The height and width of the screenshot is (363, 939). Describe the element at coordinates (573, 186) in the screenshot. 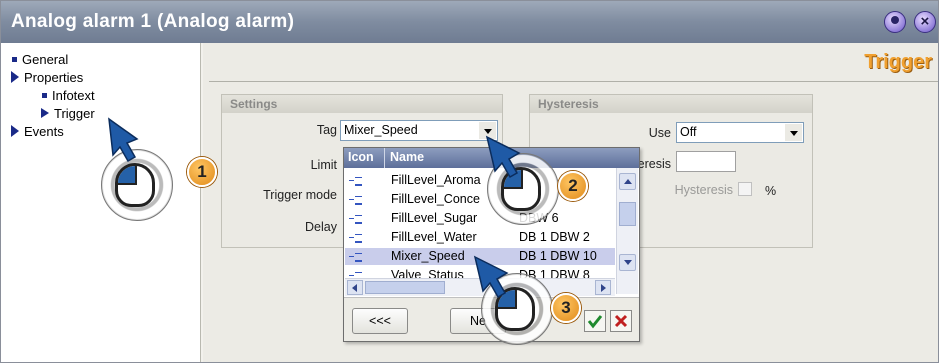

I see `step-badge-2: 2` at that location.